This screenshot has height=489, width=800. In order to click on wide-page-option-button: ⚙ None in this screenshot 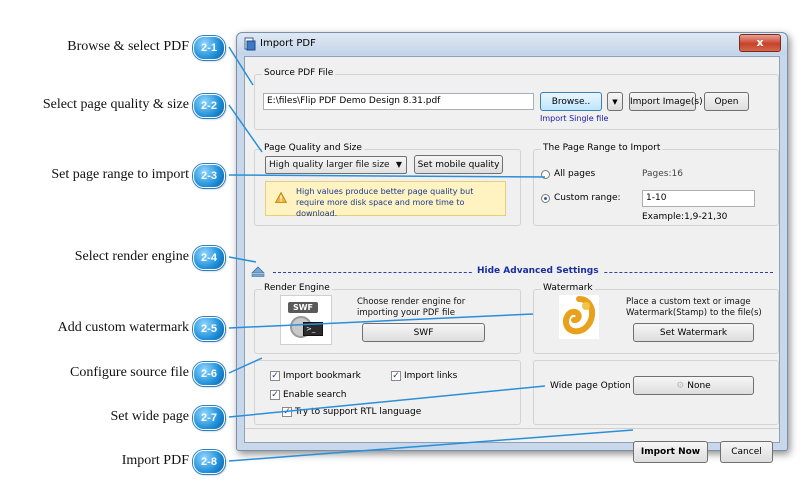, I will do `click(693, 385)`.